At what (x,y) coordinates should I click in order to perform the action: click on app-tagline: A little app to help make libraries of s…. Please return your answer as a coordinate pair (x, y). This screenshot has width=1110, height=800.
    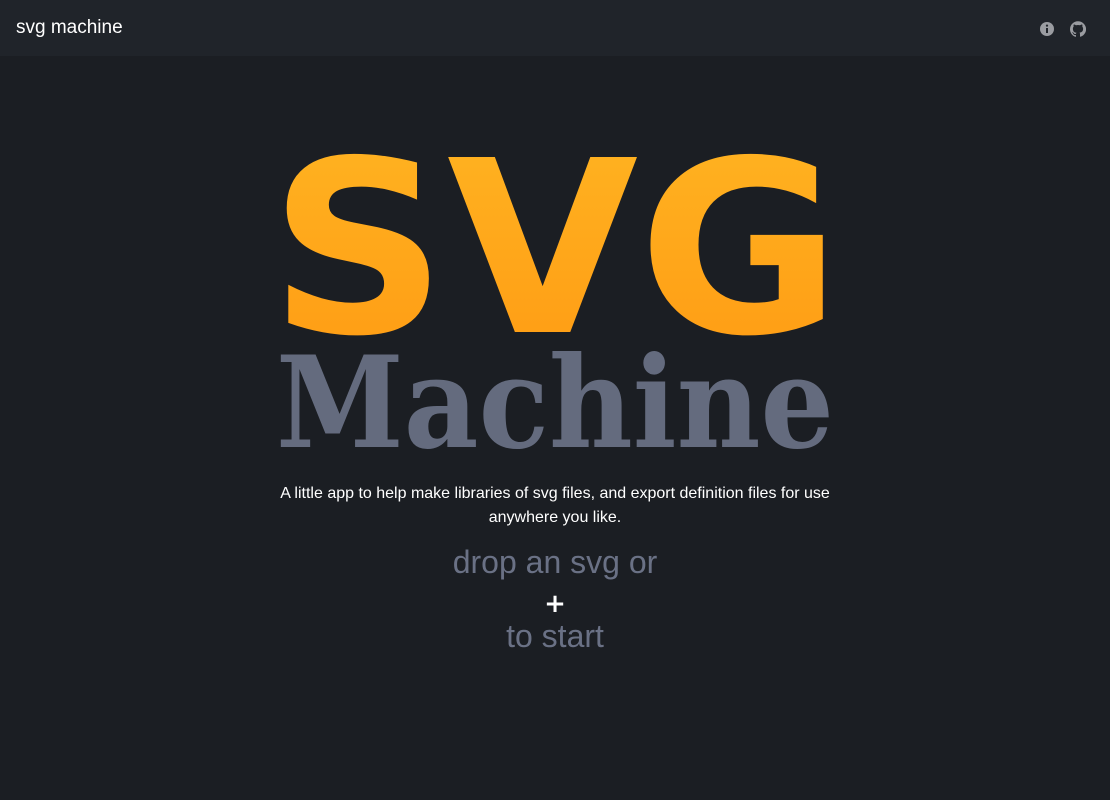
    Looking at the image, I should click on (555, 505).